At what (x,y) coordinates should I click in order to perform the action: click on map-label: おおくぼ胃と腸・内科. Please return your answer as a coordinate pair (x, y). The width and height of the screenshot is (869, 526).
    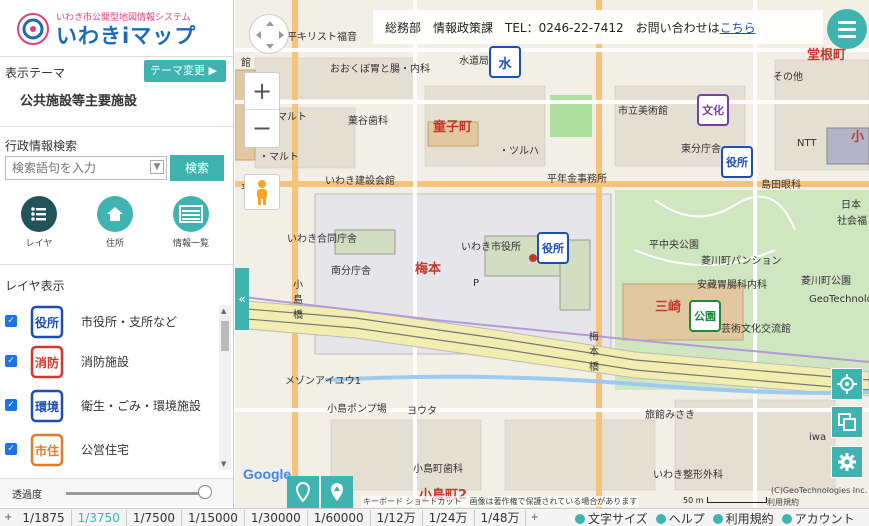
    Looking at the image, I should click on (380, 69).